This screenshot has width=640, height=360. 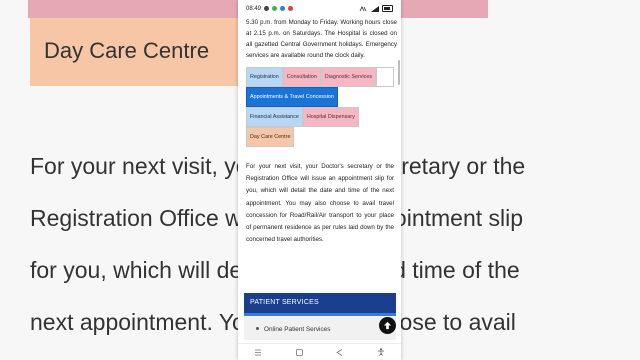 I want to click on accessibility-button, so click(x=381, y=352).